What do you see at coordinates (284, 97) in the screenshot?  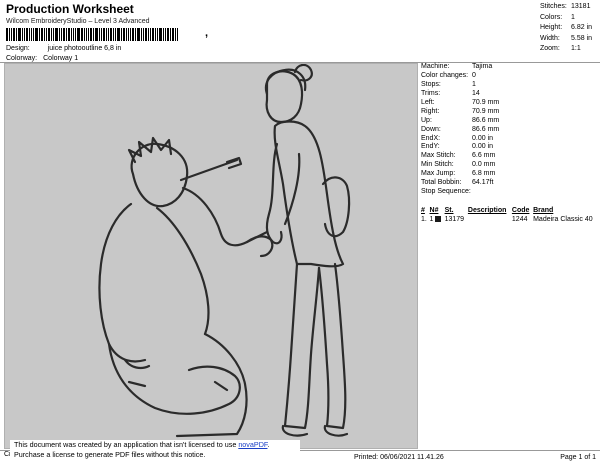 I see `standing-figure-head` at bounding box center [284, 97].